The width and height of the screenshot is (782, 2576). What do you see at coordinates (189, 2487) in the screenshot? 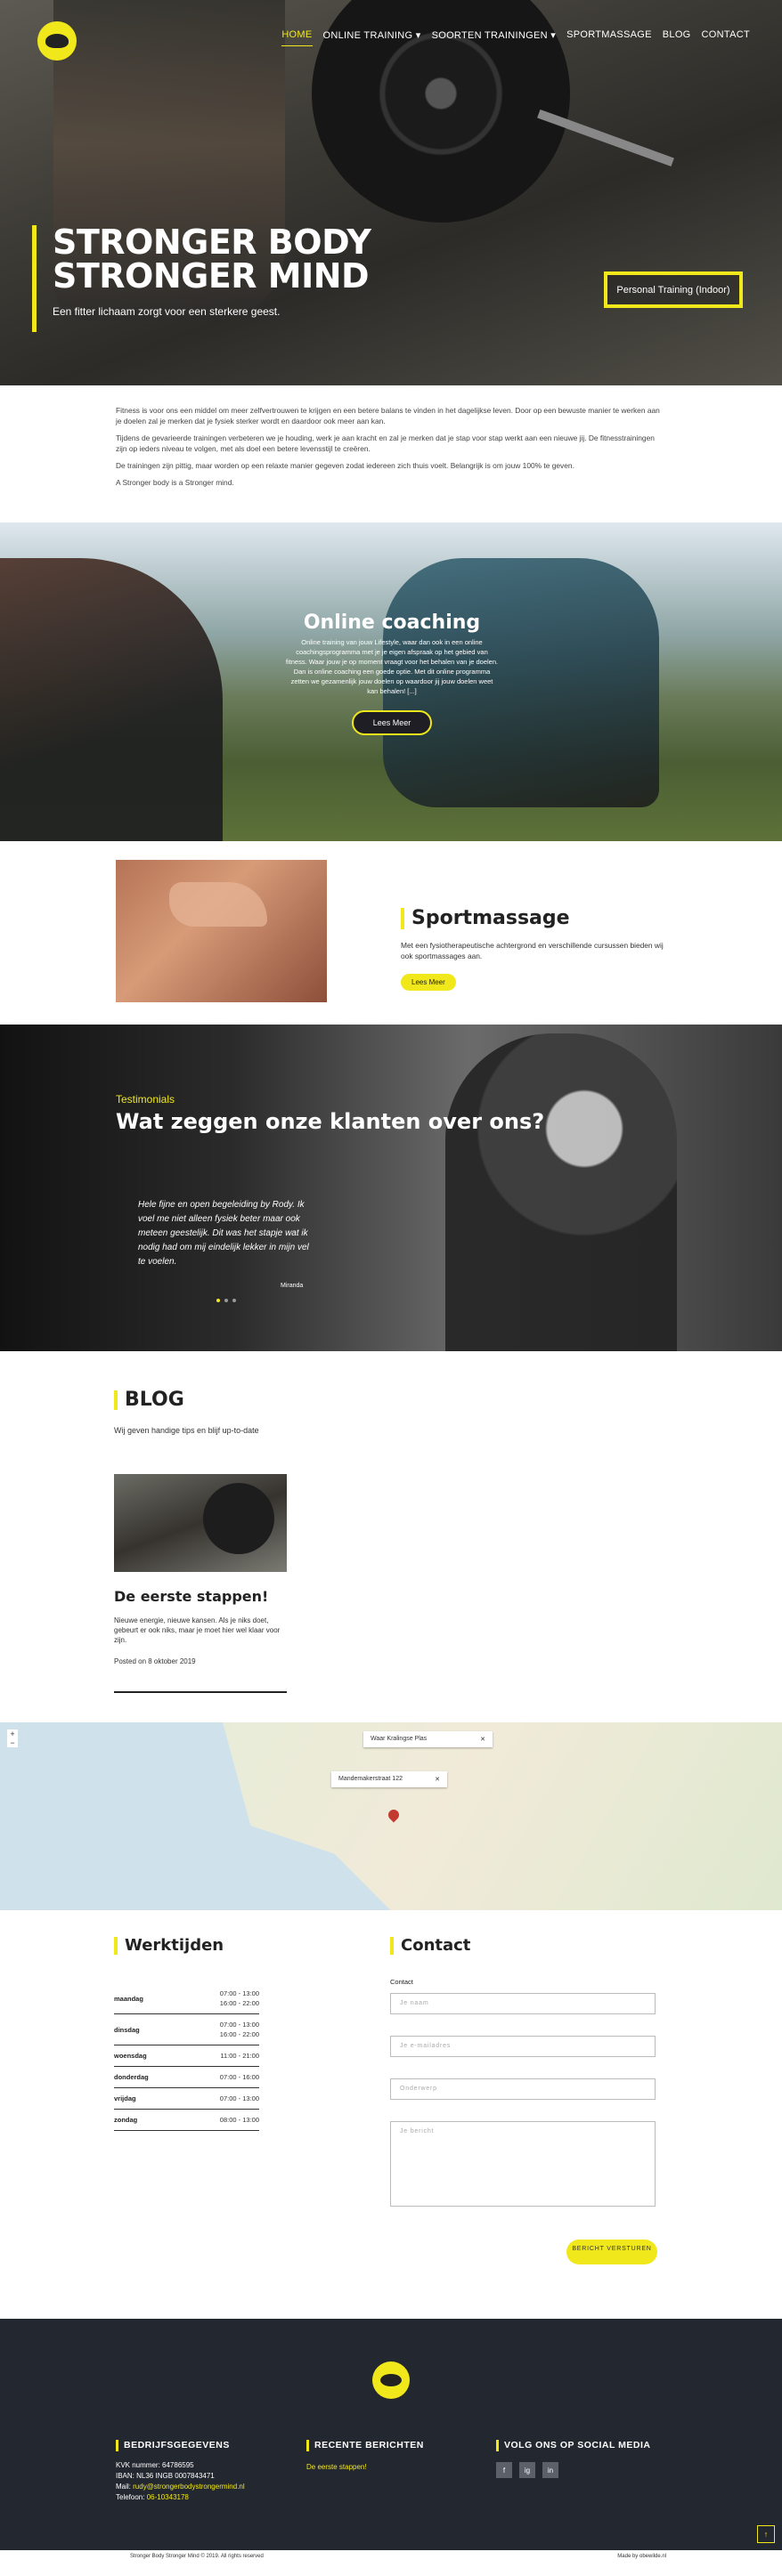
I see `mail-link: rudy@strongerbodystrongermind.nl` at bounding box center [189, 2487].